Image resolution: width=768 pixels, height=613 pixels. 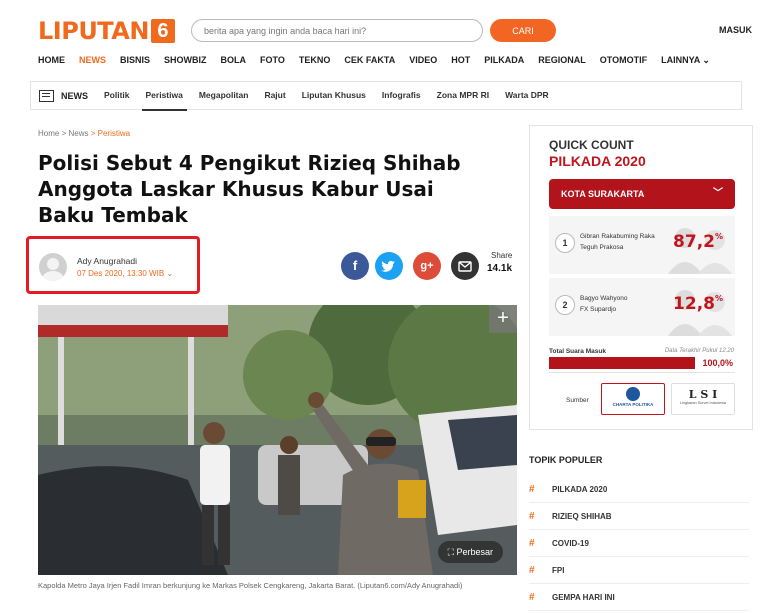 What do you see at coordinates (315, 60) in the screenshot?
I see `nav-item-tekno: TEKNO` at bounding box center [315, 60].